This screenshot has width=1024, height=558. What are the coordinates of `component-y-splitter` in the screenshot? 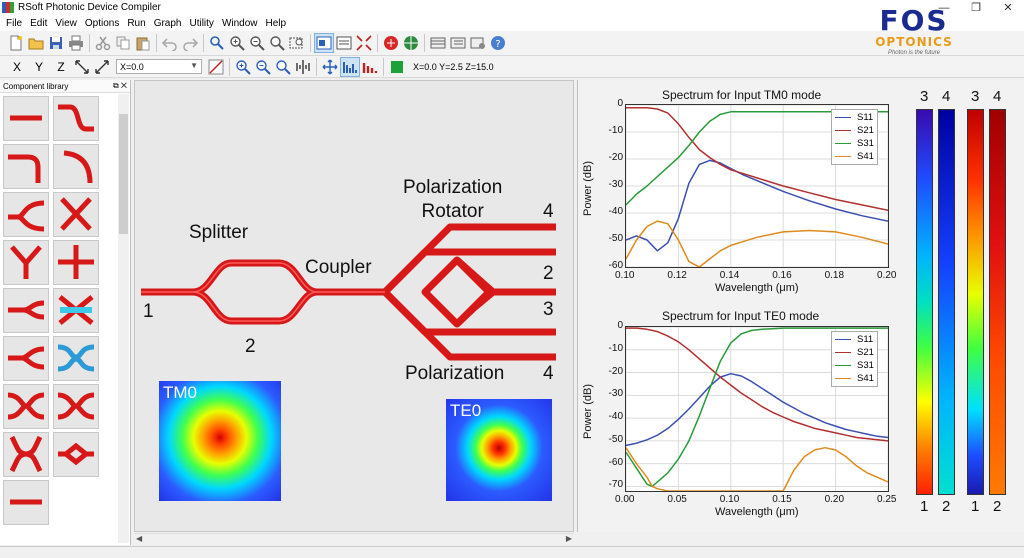 It's located at (26, 262).